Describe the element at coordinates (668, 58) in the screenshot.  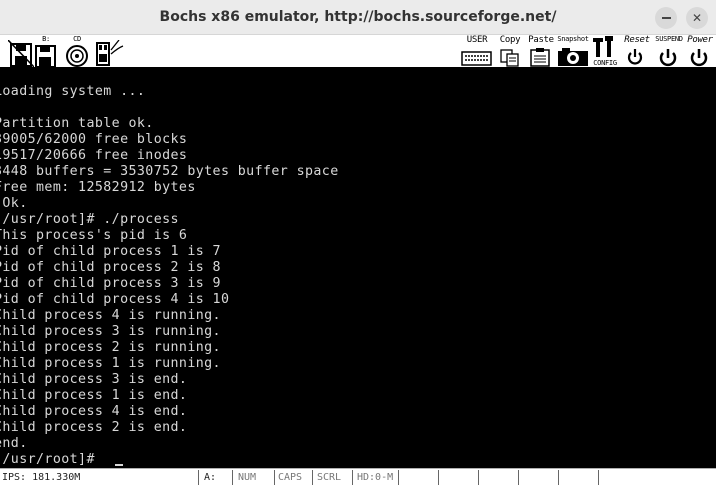
I see `suspend-icon` at that location.